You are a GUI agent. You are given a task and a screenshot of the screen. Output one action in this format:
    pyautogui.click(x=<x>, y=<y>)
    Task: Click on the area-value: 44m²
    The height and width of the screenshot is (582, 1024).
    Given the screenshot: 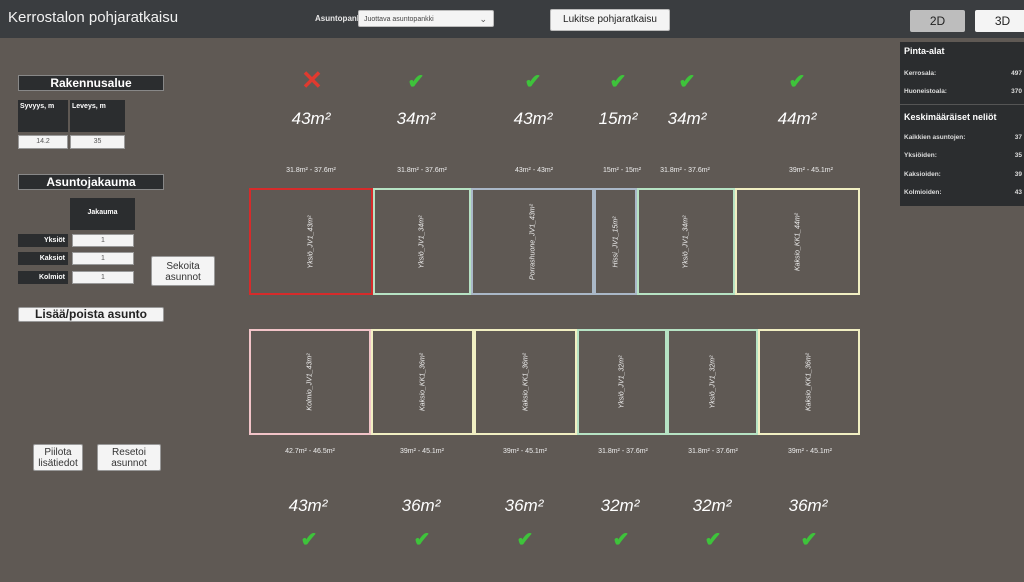 What is the action you would take?
    pyautogui.click(x=797, y=118)
    